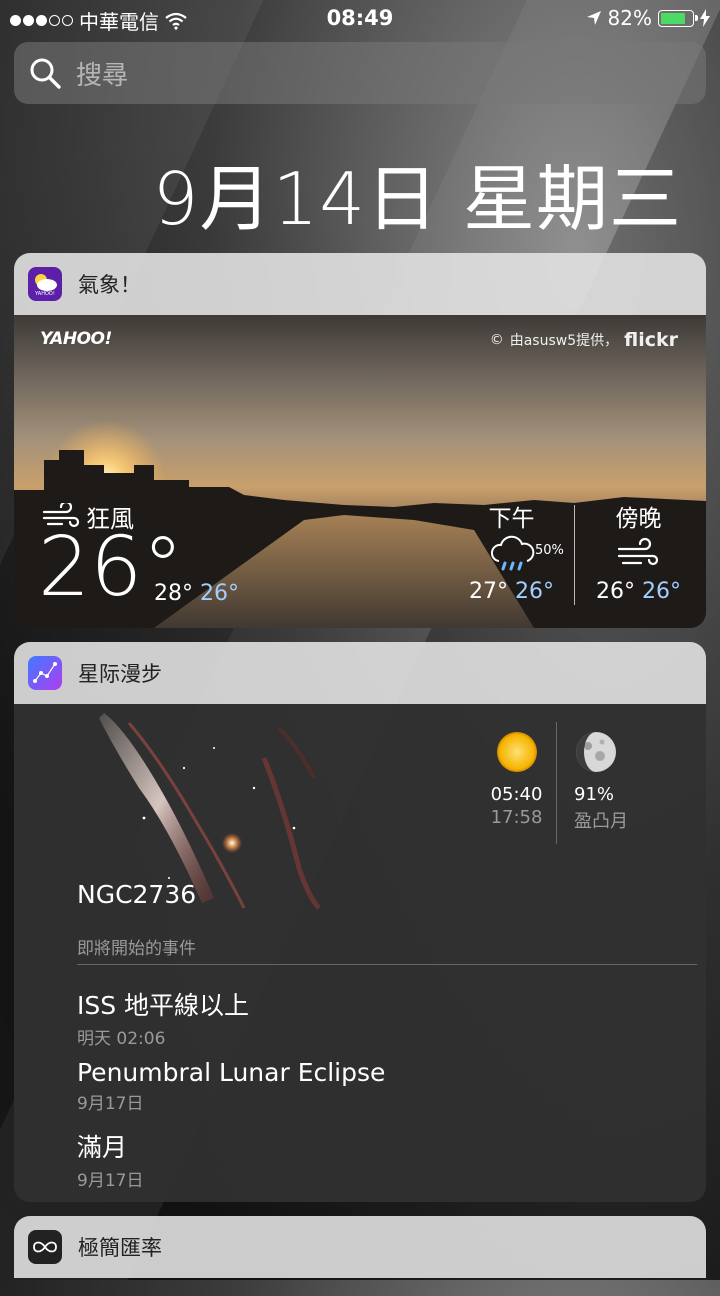  What do you see at coordinates (120, 674) in the screenshot?
I see `sky-app-name: 星际漫步` at bounding box center [120, 674].